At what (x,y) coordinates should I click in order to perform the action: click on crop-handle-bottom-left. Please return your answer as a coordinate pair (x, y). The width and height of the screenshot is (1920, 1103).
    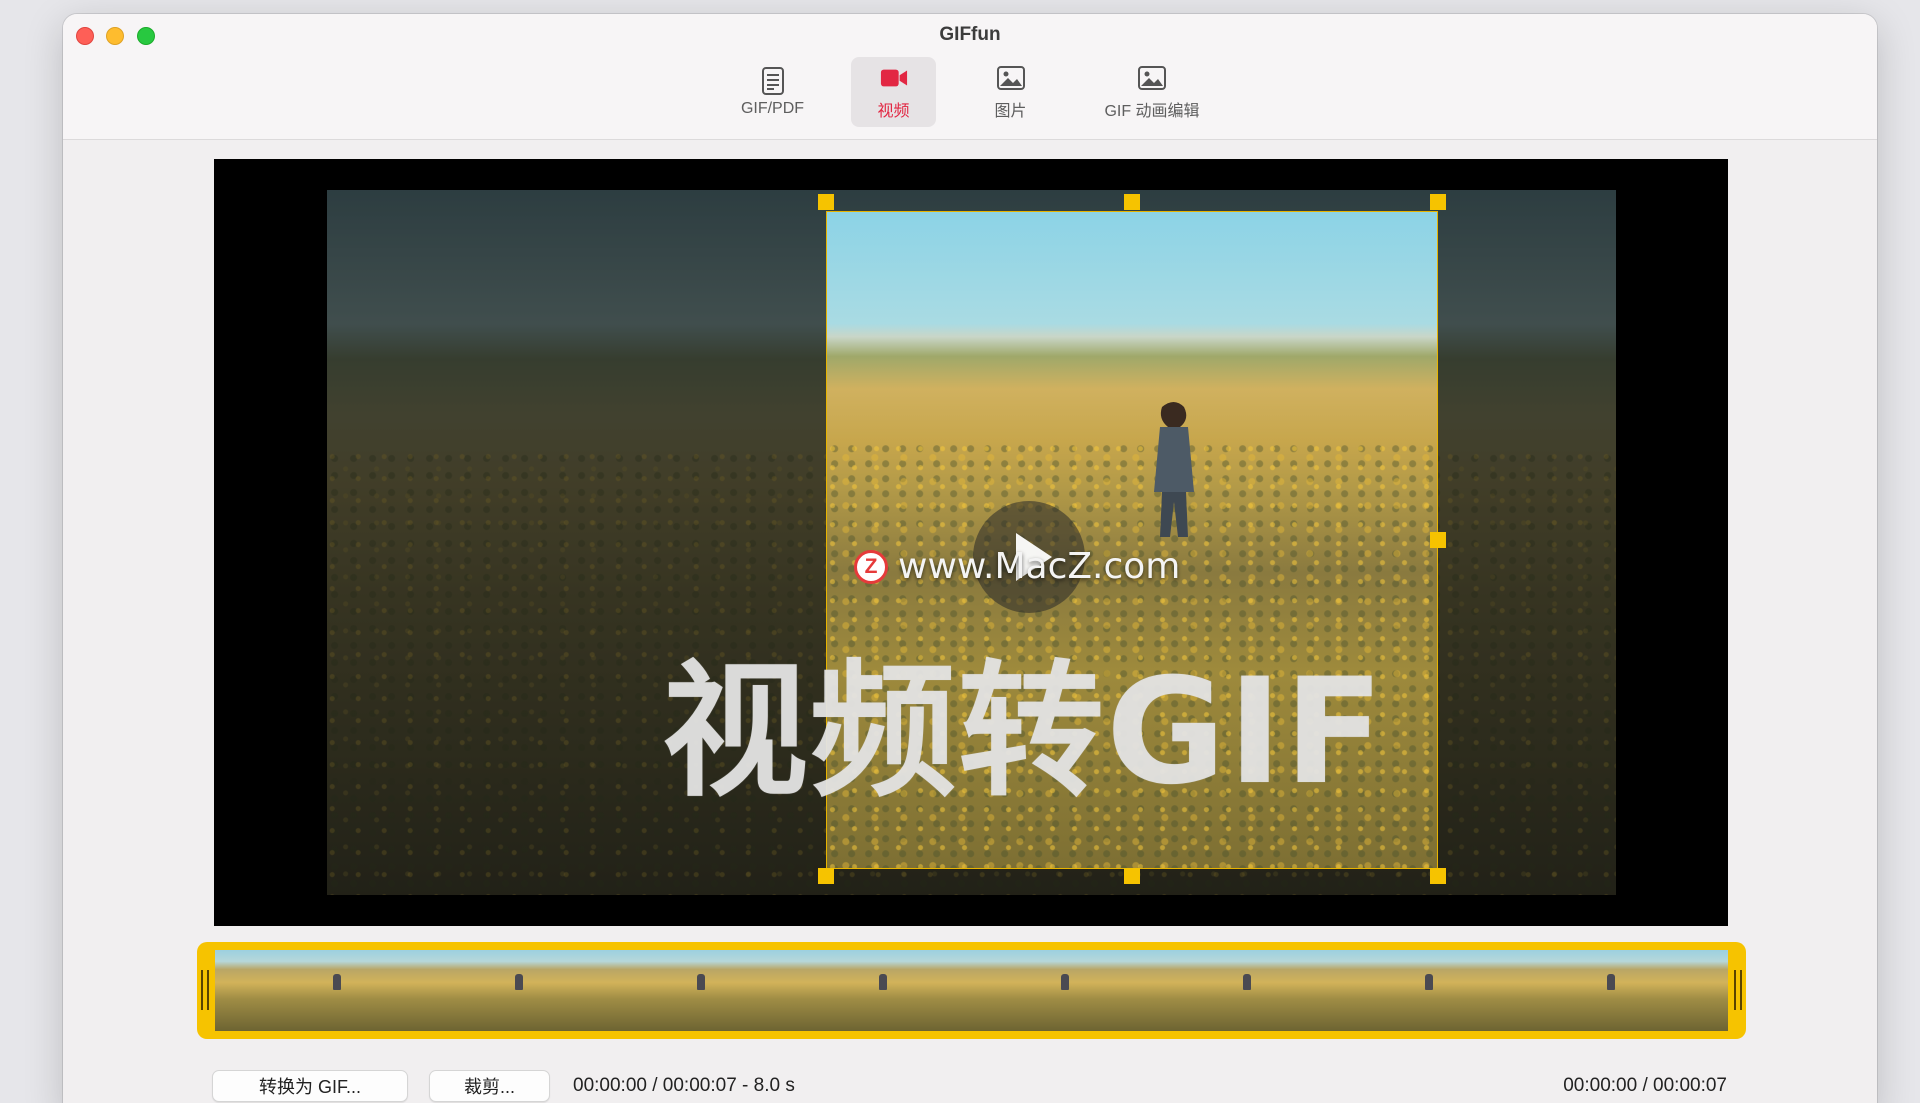
    Looking at the image, I should click on (826, 876).